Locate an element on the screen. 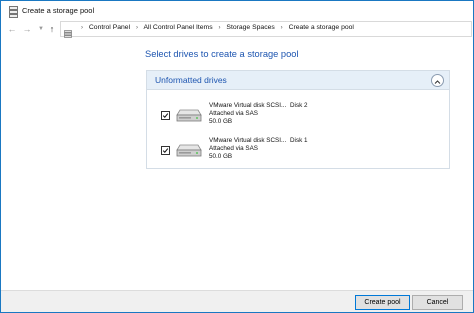 The width and height of the screenshot is (474, 313). forward-arrow-icon: → is located at coordinates (27, 29).